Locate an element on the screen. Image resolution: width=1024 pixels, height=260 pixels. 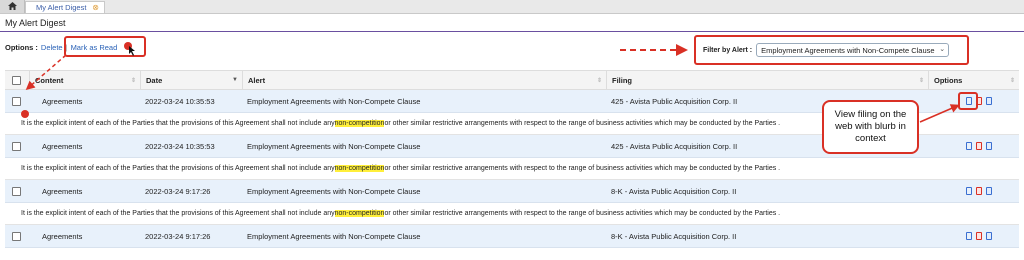
filter-label: Filter by Alert : is located at coordinates (728, 50).